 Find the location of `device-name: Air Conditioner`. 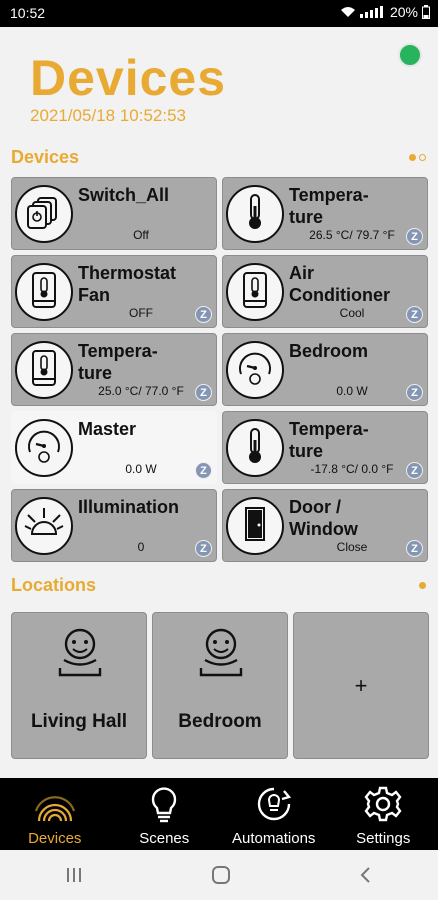

device-name: Air Conditioner is located at coordinates (339, 284).